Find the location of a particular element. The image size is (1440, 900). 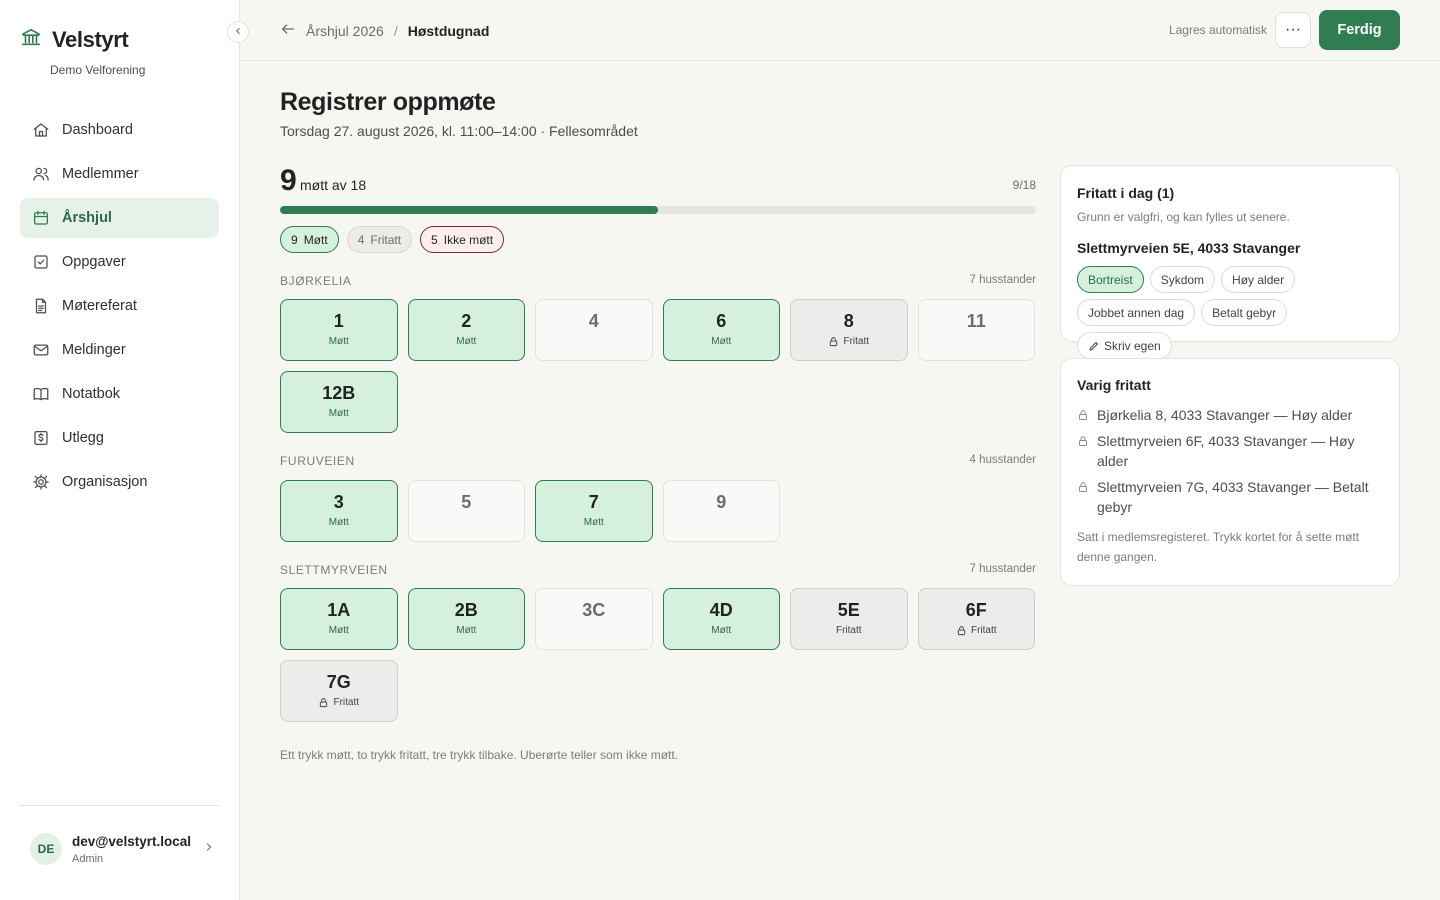

house-card: 5E Fritatt is located at coordinates (849, 619).